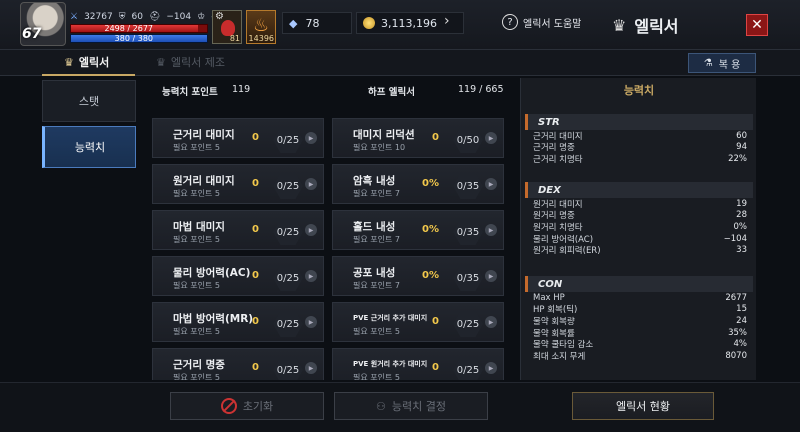 Image resolution: width=800 pixels, height=432 pixels. Describe the element at coordinates (552, 24) in the screenshot. I see `help-label: 엘릭서 도움말` at that location.